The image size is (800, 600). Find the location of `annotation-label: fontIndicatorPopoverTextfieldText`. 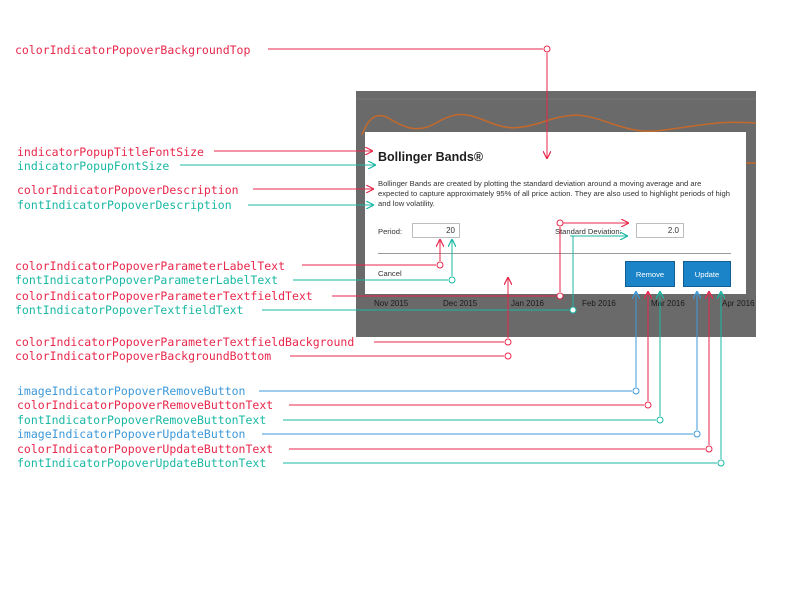

annotation-label: fontIndicatorPopoverTextfieldText is located at coordinates (129, 310).